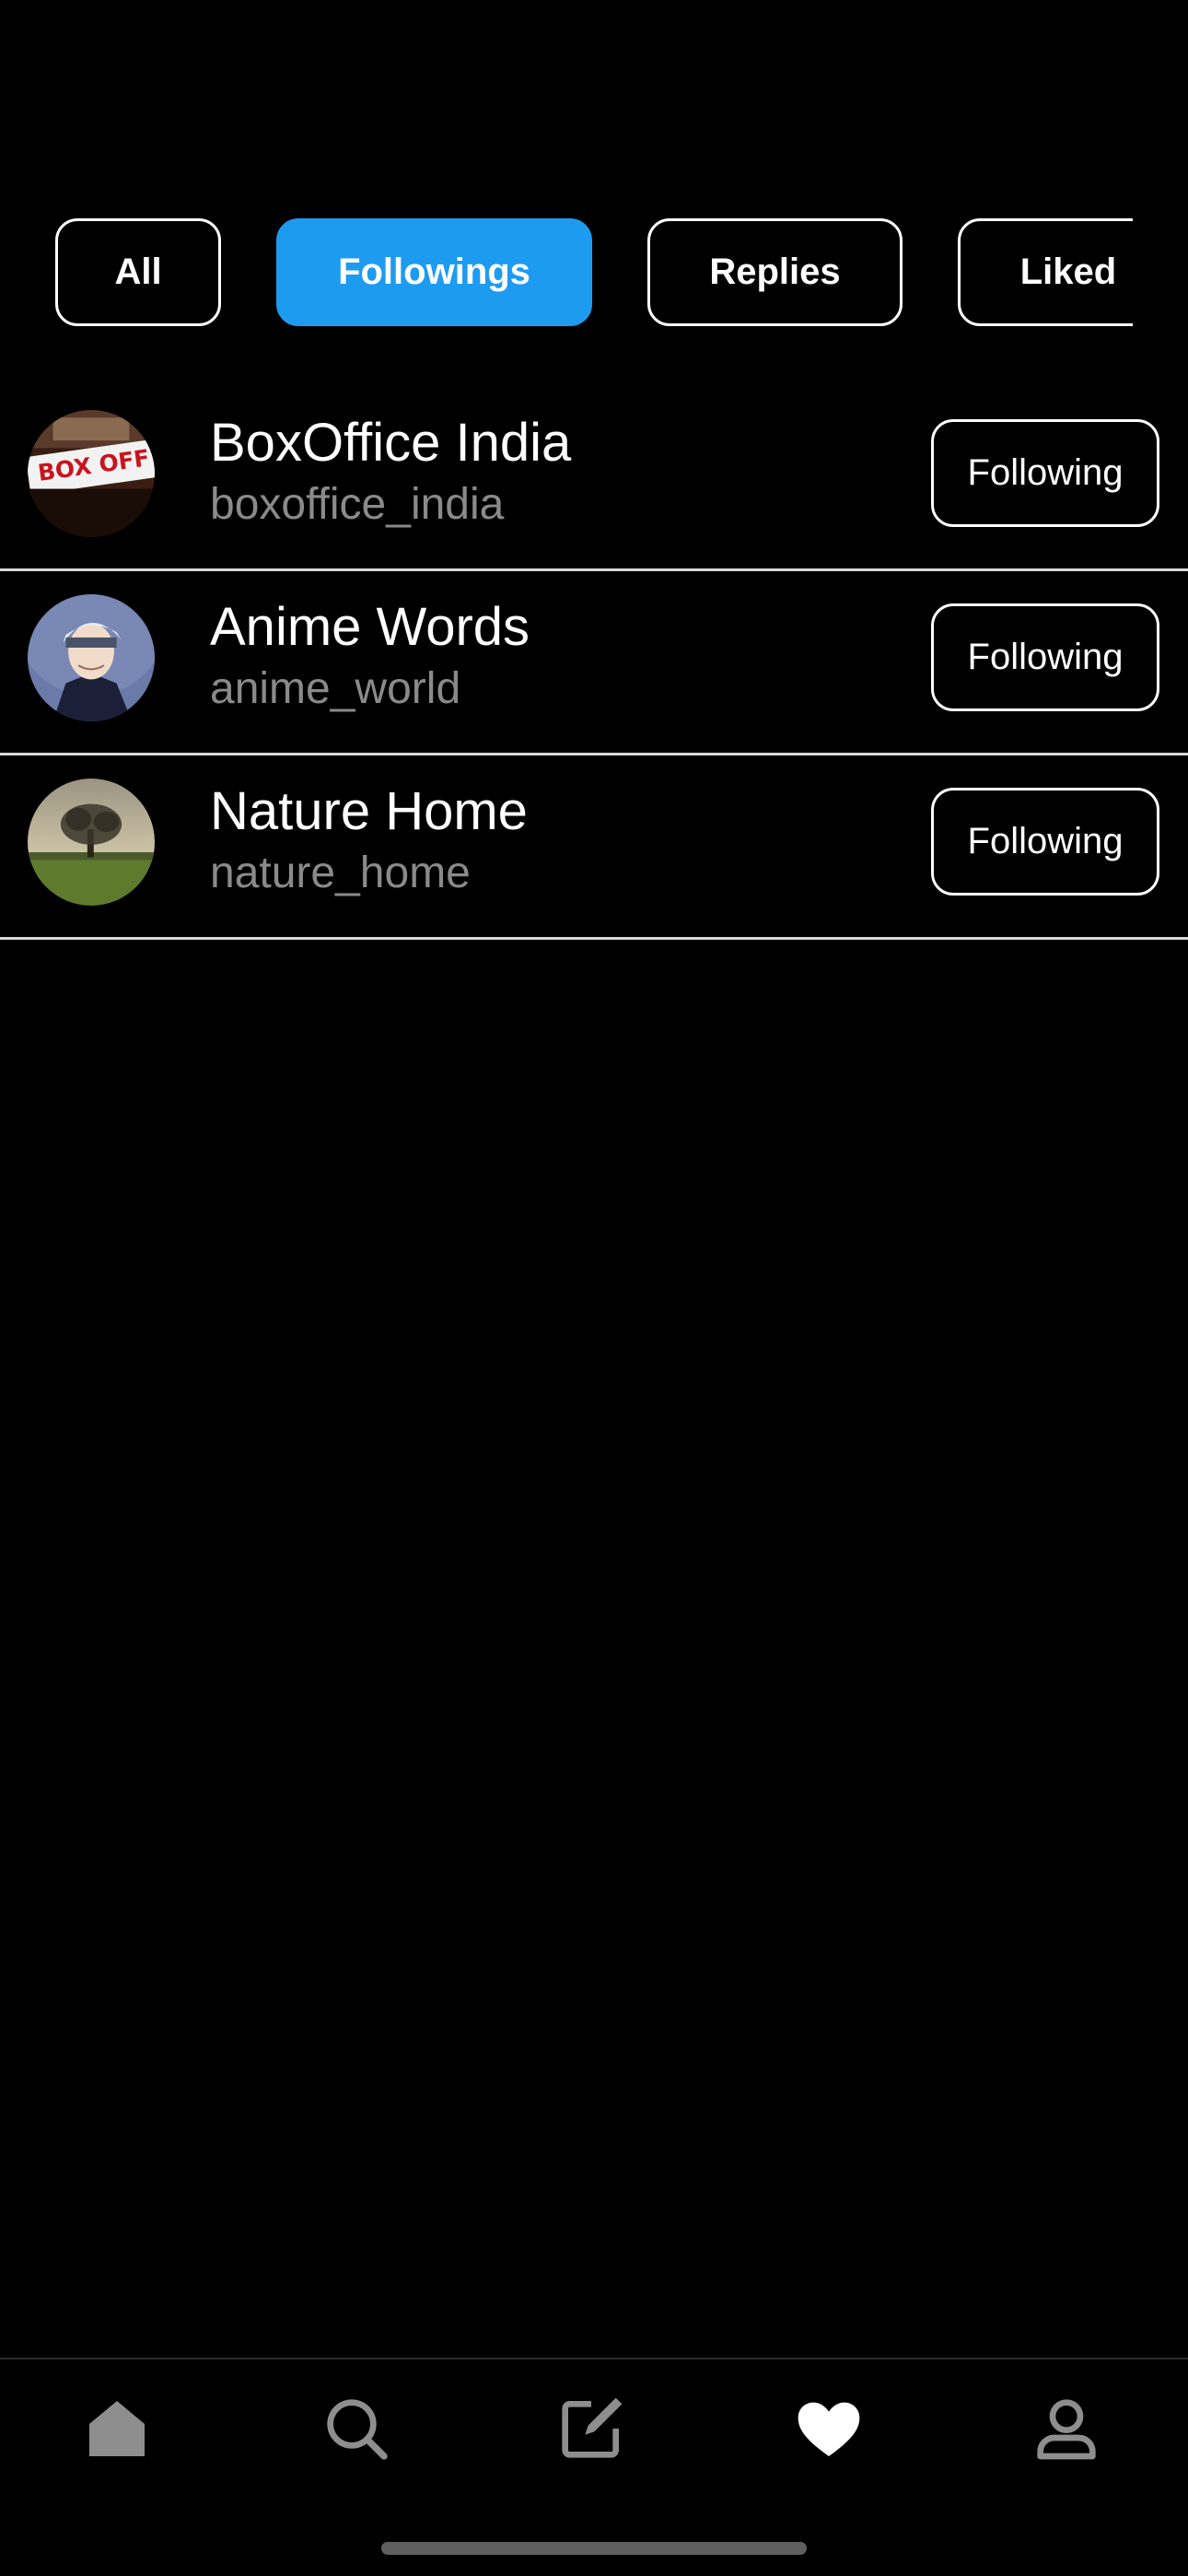  I want to click on home-icon, so click(117, 2428).